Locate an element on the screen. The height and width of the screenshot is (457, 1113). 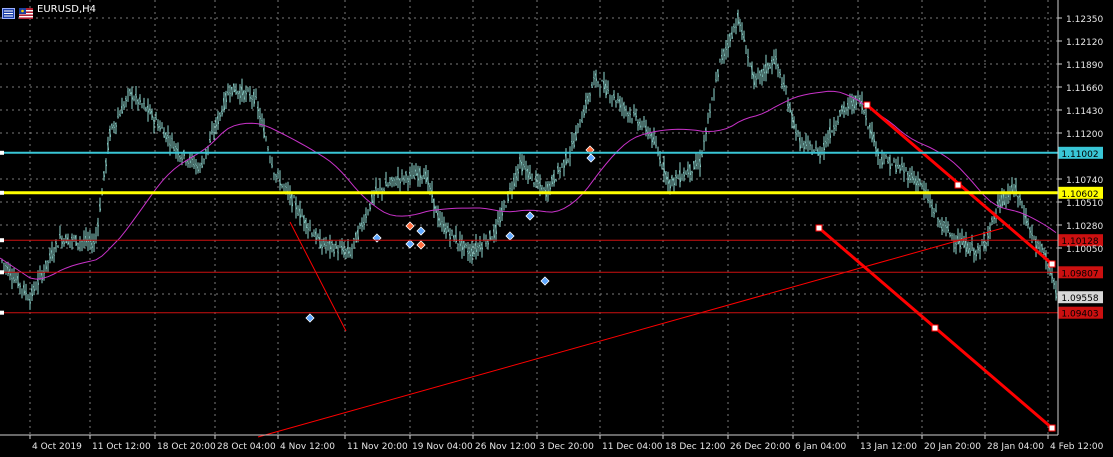
time-tick-label: 4 Oct 2019 is located at coordinates (57, 447).